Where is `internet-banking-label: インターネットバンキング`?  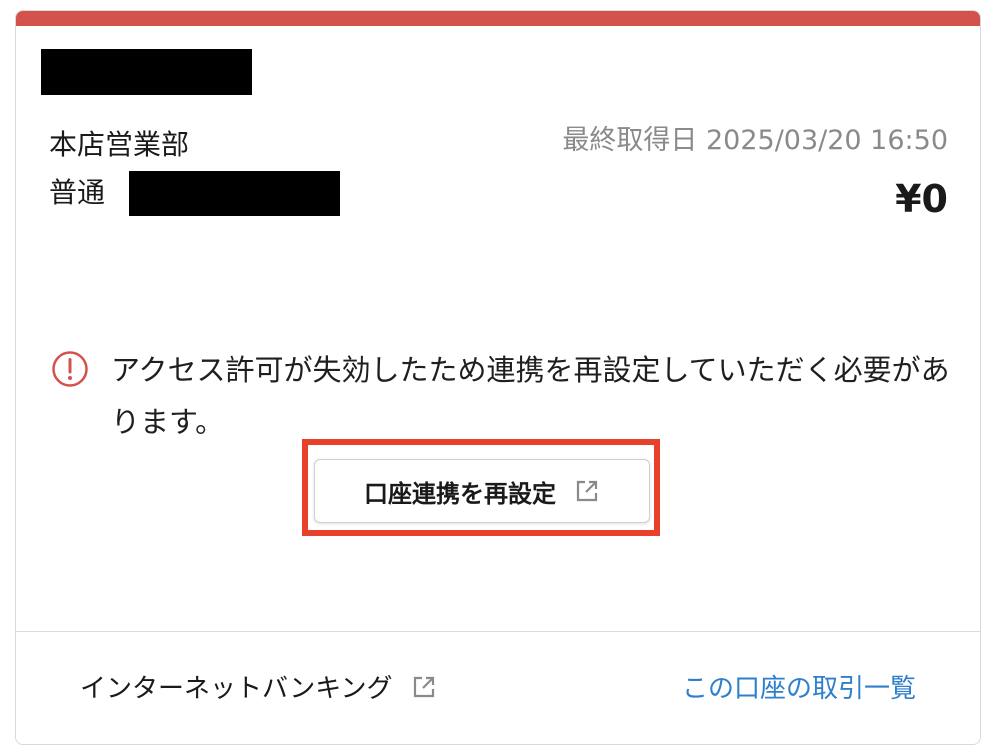 internet-banking-label: インターネットバンキング is located at coordinates (236, 689).